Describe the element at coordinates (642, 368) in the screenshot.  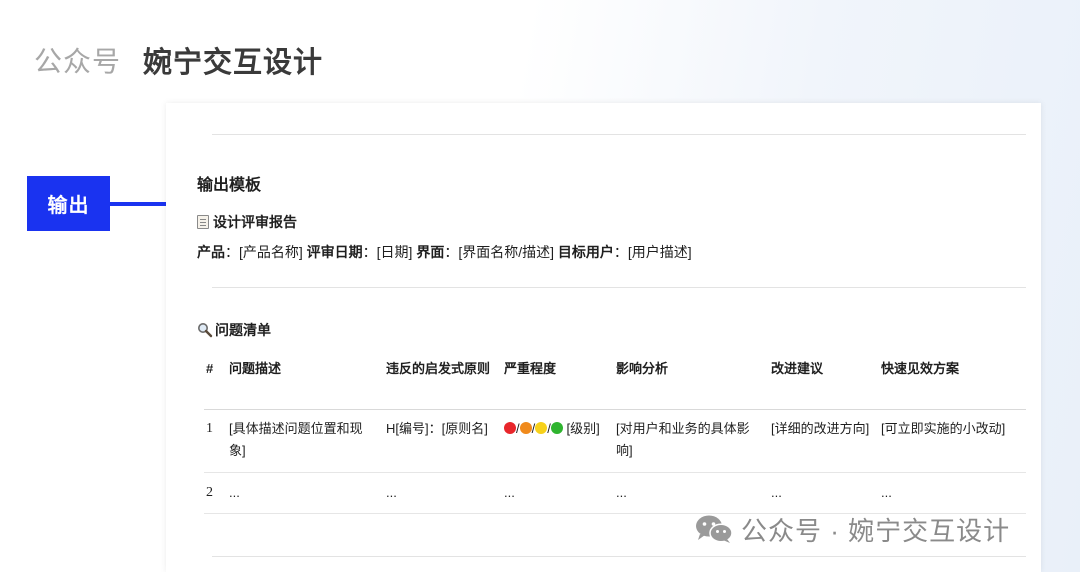
I see `header-impact: 影响分析` at that location.